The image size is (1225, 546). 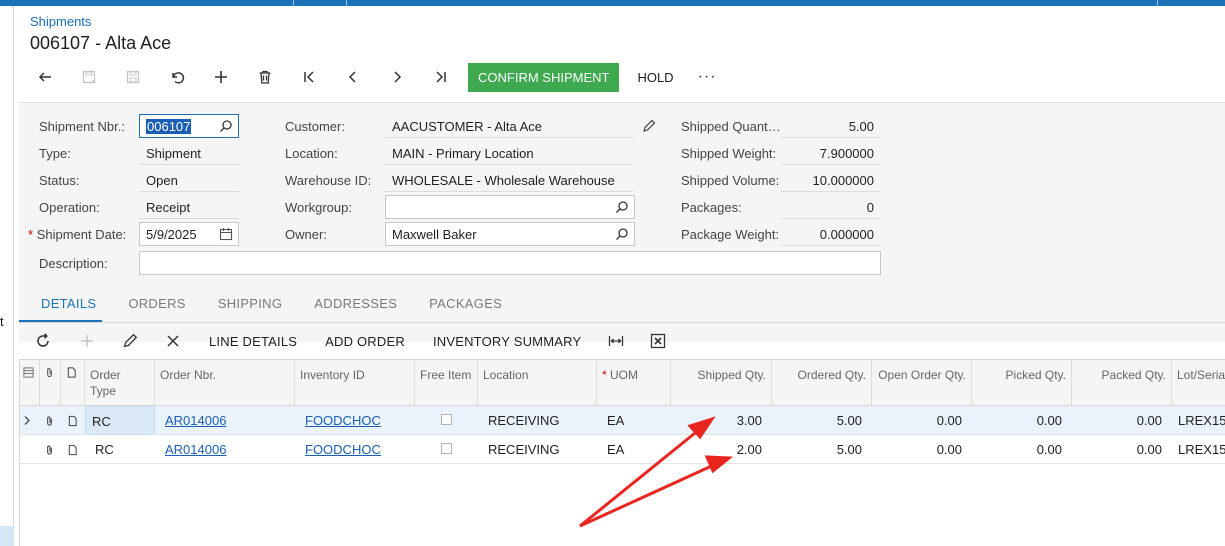 I want to click on annotation-arrowhead, so click(x=719, y=464).